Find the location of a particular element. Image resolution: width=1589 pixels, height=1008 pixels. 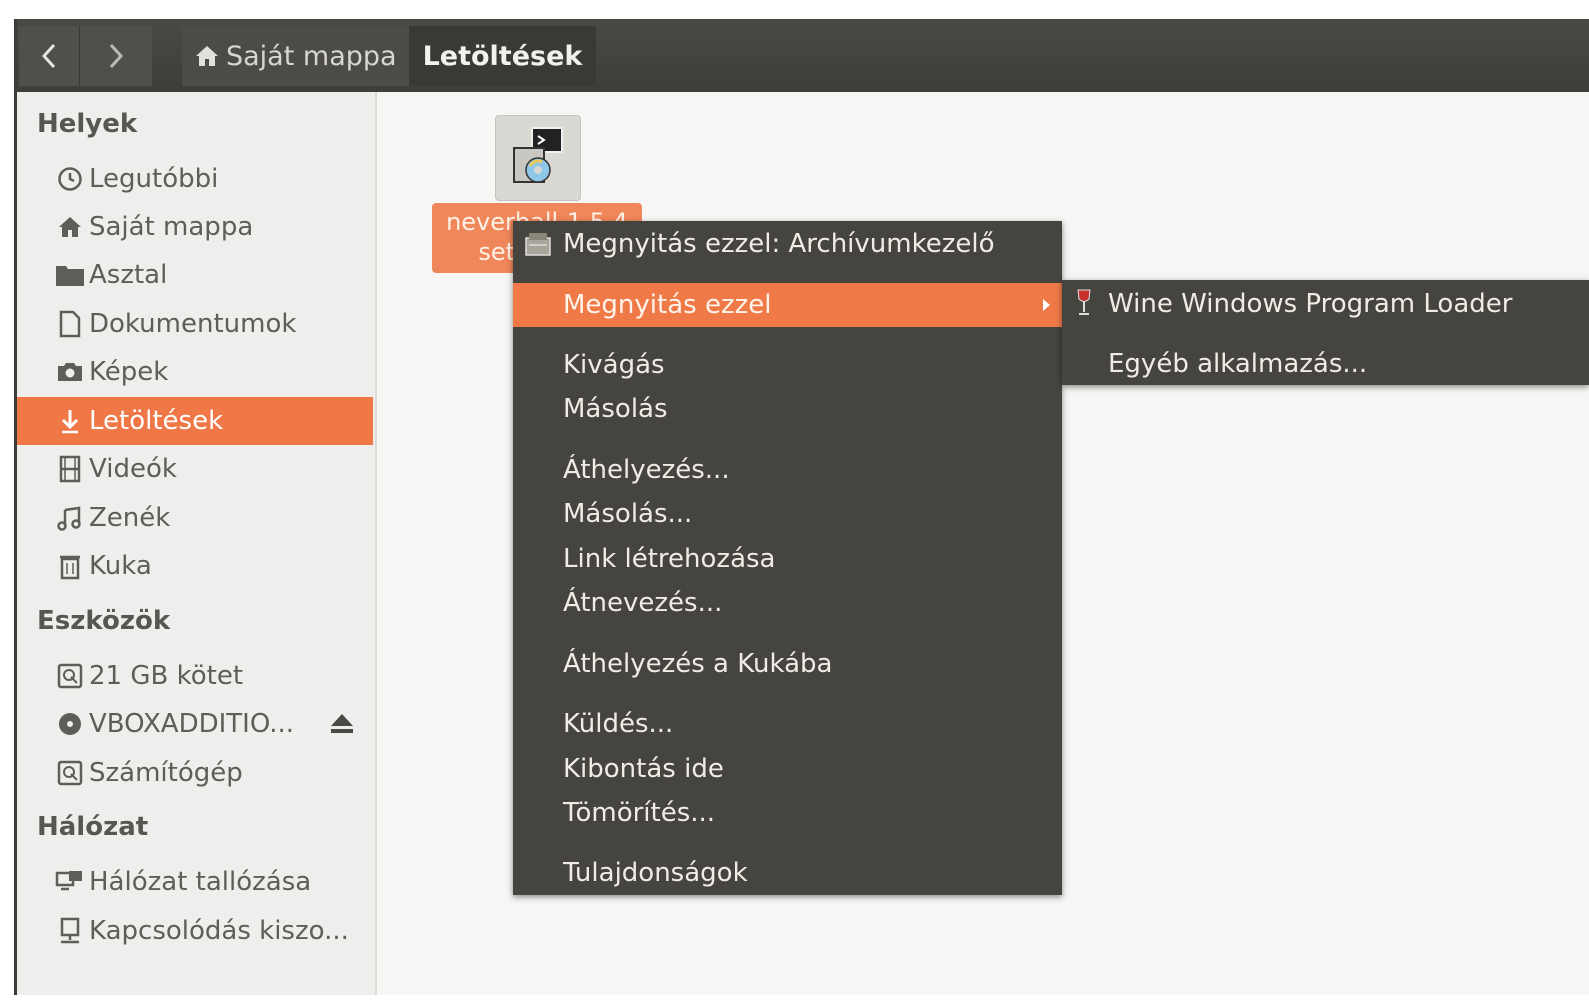

sidebar-item-label: Legutóbbi is located at coordinates (154, 179).